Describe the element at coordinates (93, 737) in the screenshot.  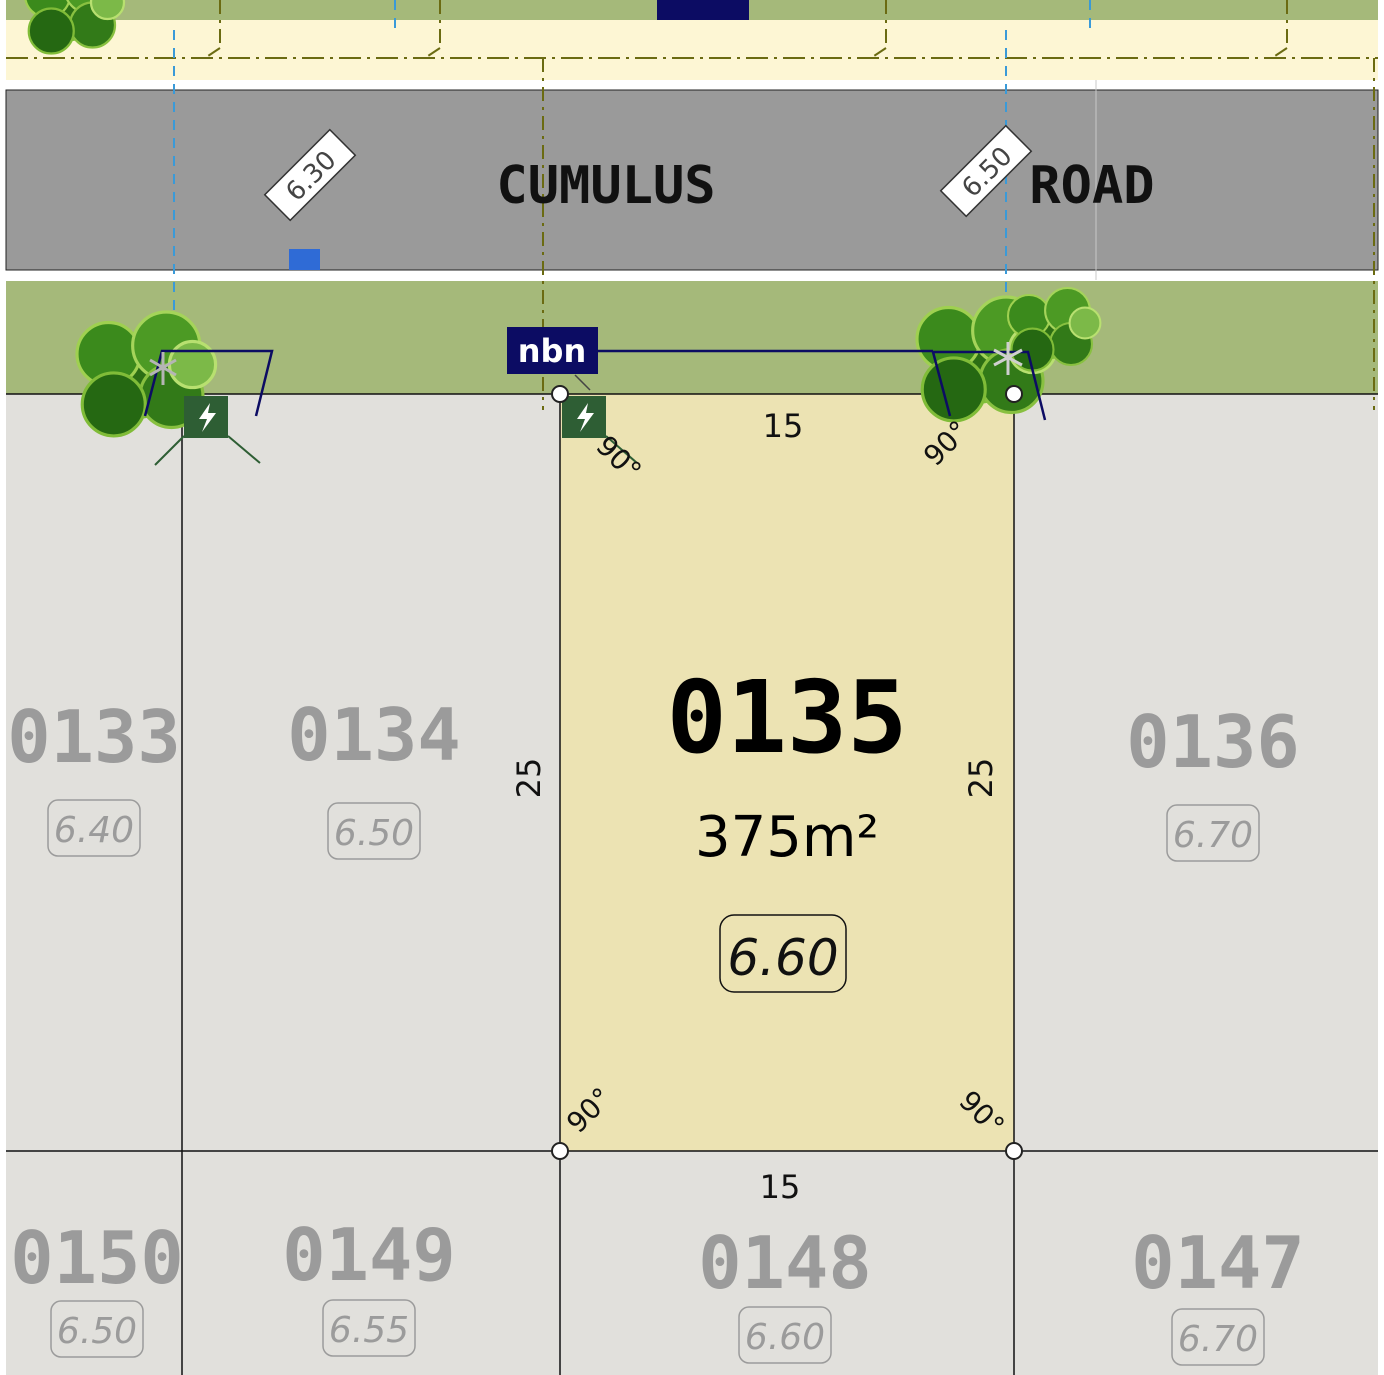
I see `lot-number-0133: 0133` at that location.